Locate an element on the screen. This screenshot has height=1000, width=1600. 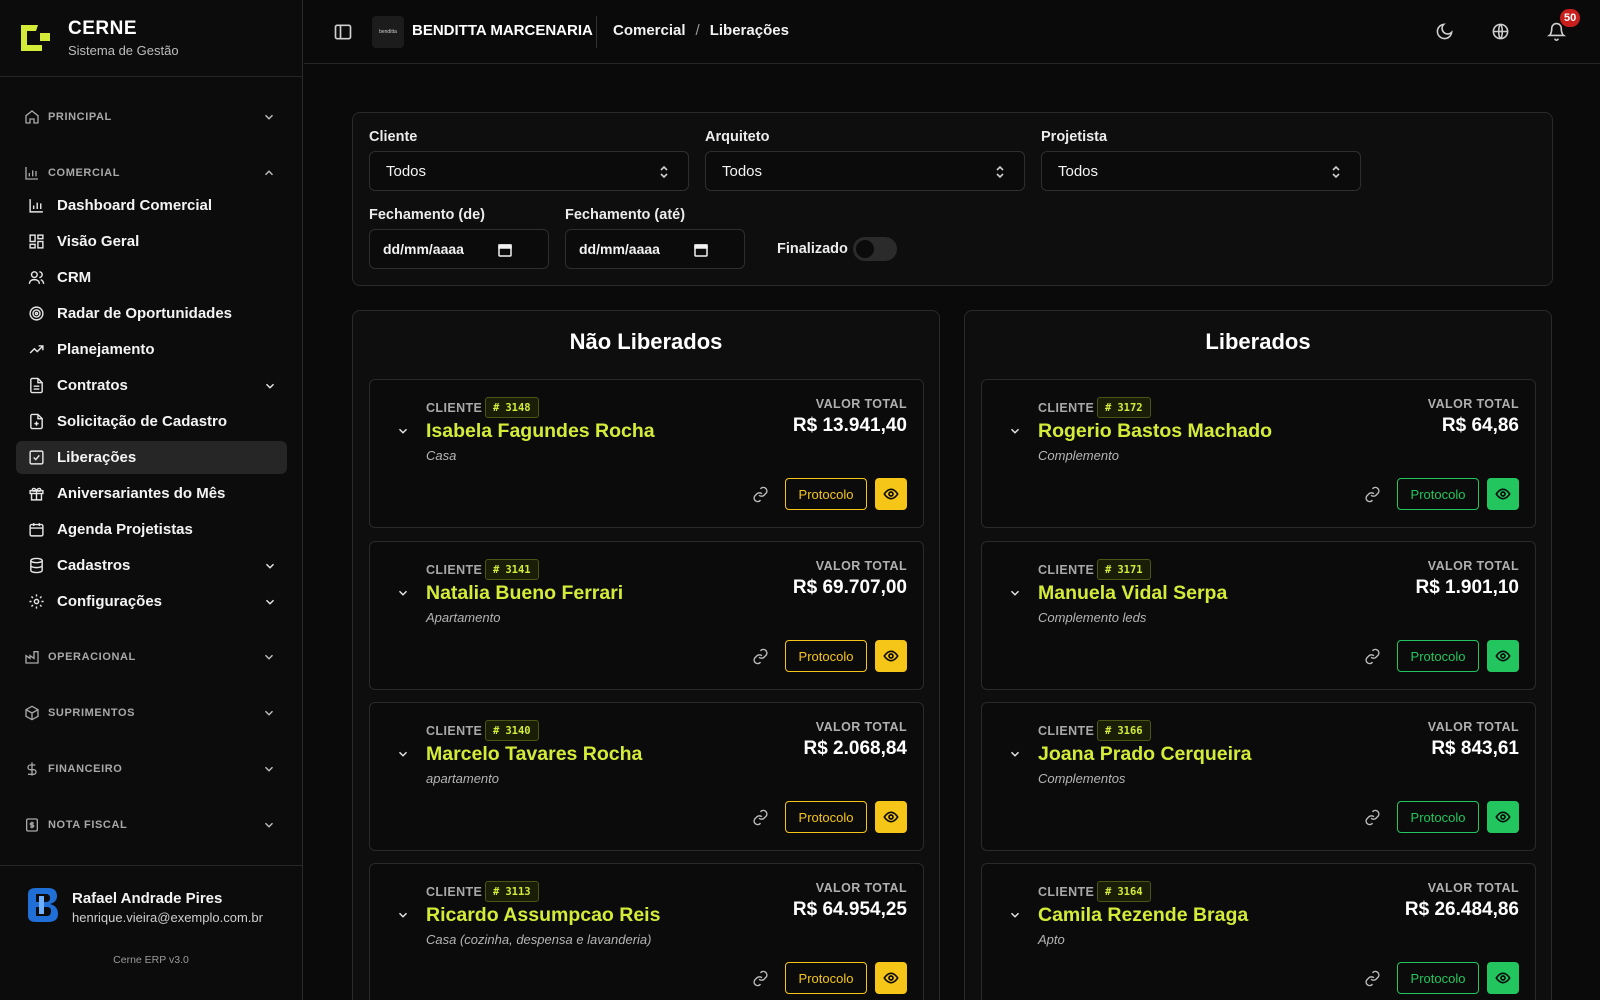
sidebar-item-solicitacao-cadastro: Solicitação de Cadastro is located at coordinates (151, 421).